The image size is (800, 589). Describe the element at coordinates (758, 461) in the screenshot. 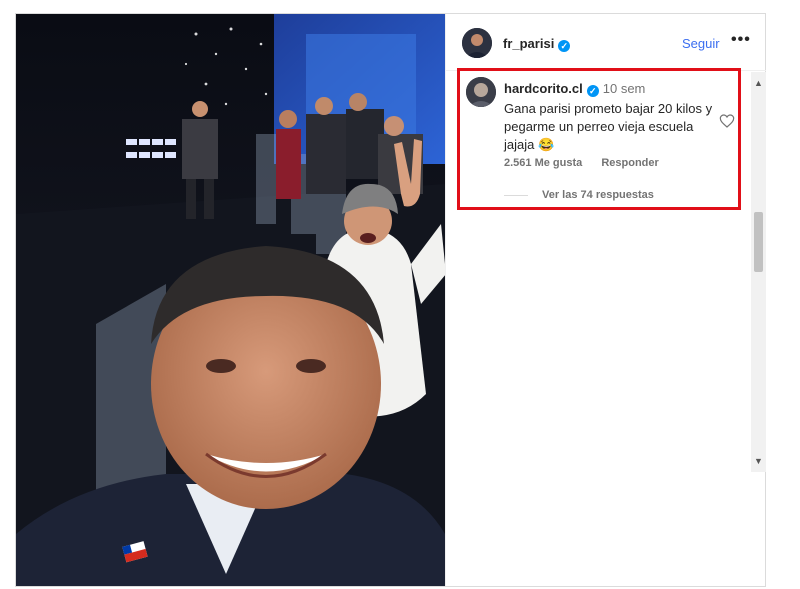

I see `scroll-down-arrow-icon: ▼` at that location.